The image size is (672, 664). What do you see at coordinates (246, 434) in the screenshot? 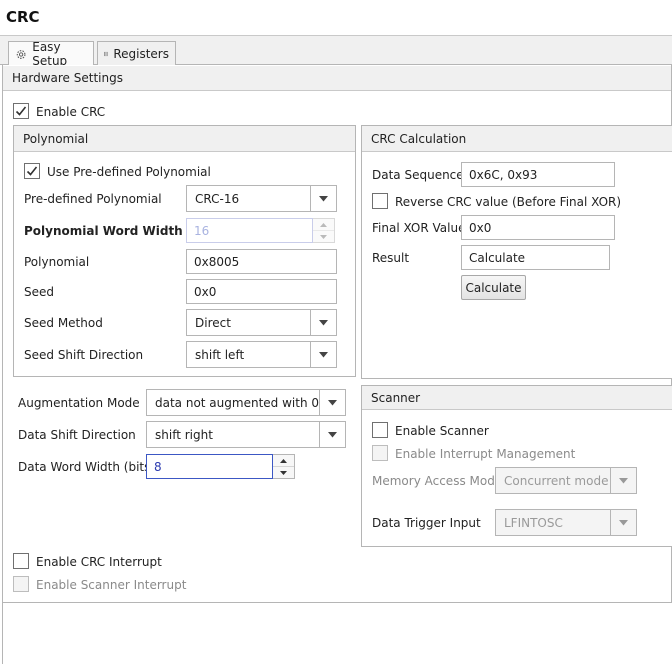
I see `data-shift-direction-select: shift right` at bounding box center [246, 434].